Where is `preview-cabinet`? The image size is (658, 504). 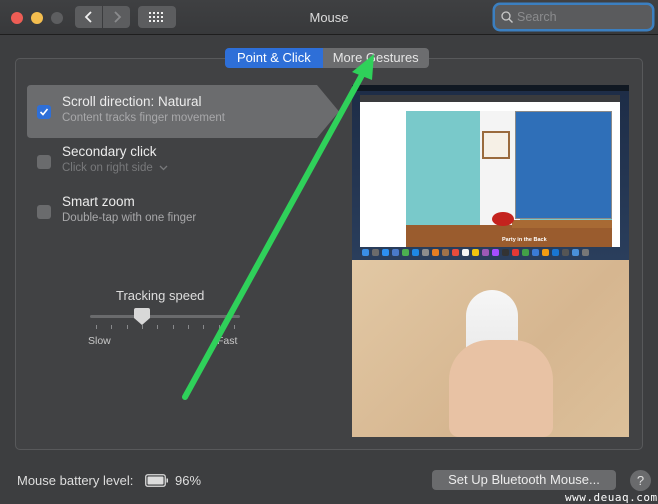 preview-cabinet is located at coordinates (563, 165).